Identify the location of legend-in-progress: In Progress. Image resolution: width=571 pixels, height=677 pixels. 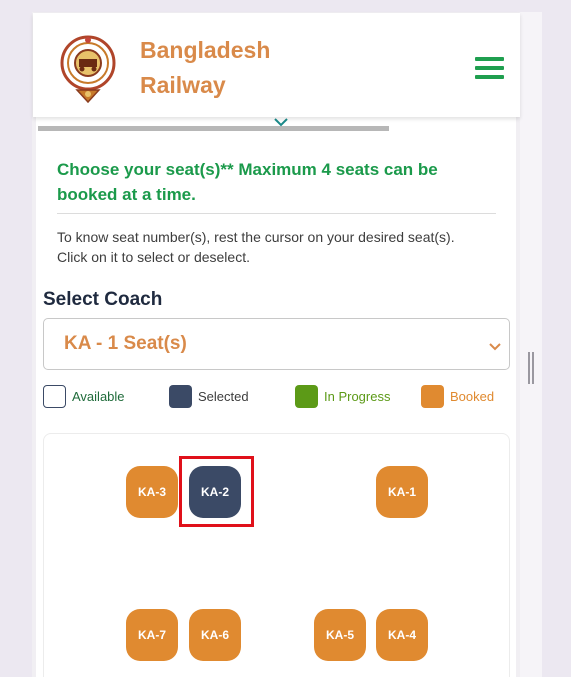
(350, 397).